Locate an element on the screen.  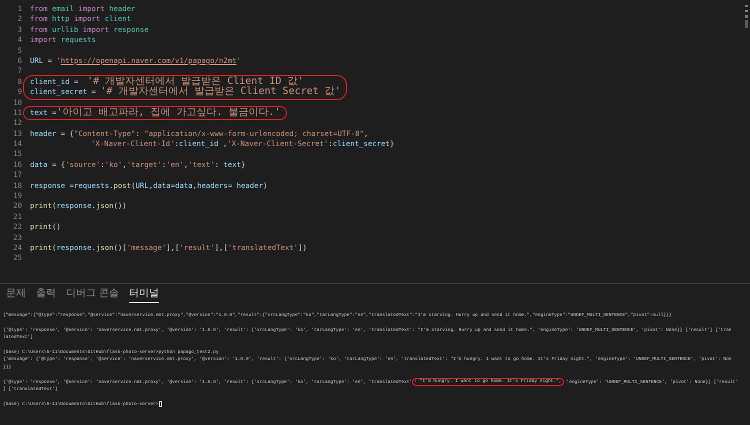
code-token: '# 개발자센터에서 발급받은 Client Secret 값' is located at coordinates (220, 92).